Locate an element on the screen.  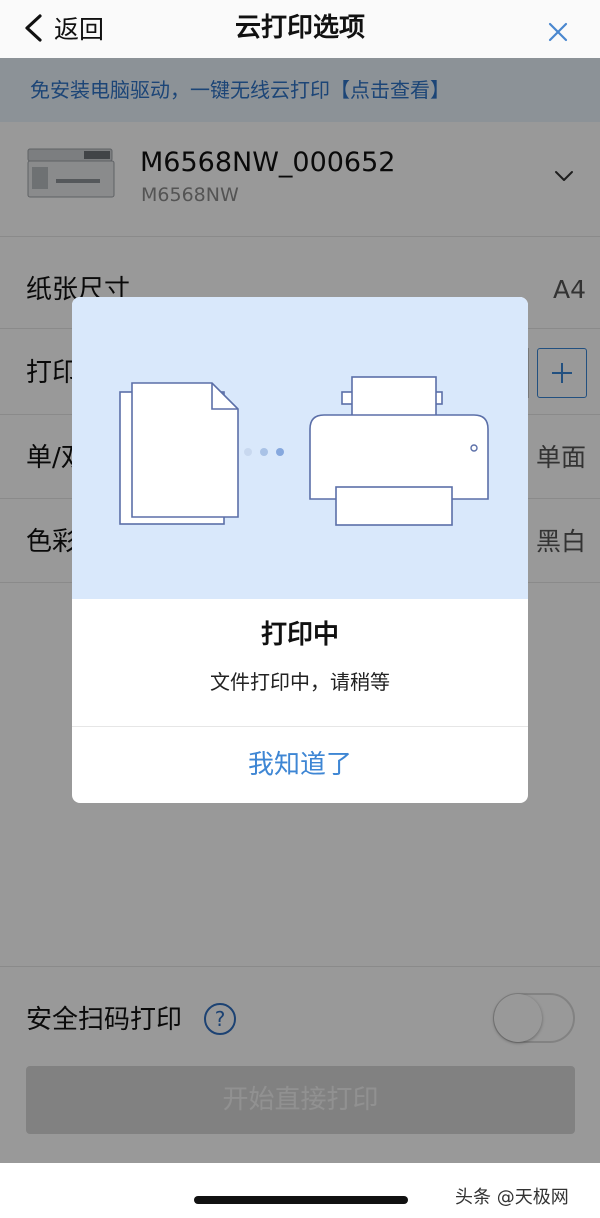
document-to-printer-illustration is located at coordinates (304, 451).